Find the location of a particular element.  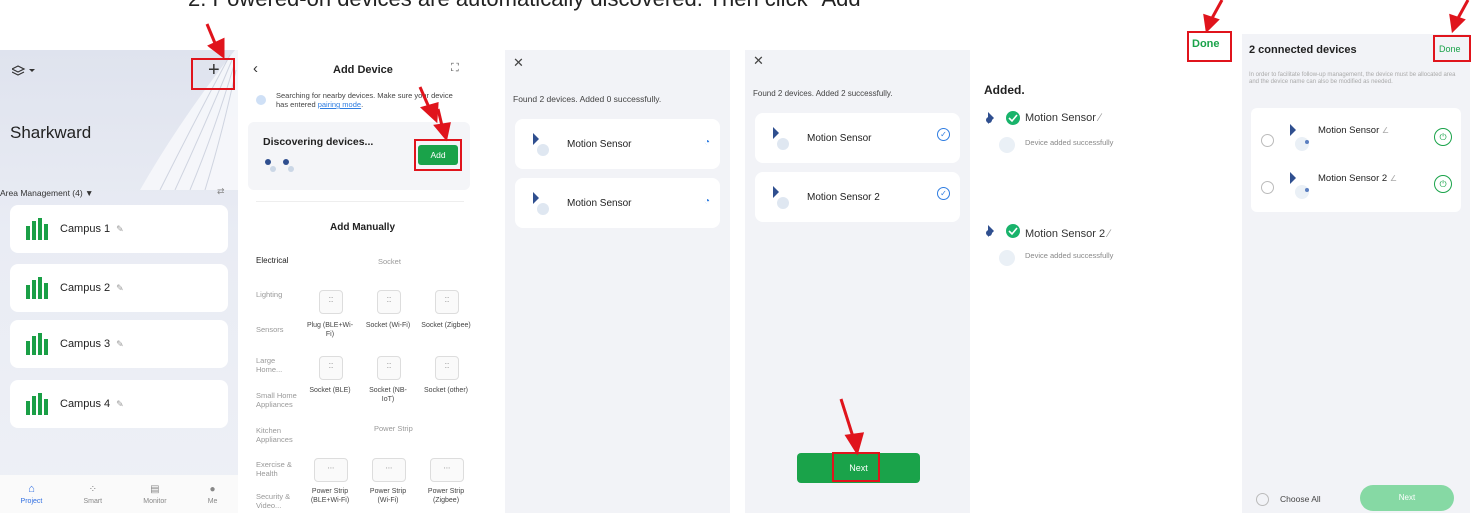

power-strip-label: Power Strip (Wi-Fi) is located at coordinates (388, 496).